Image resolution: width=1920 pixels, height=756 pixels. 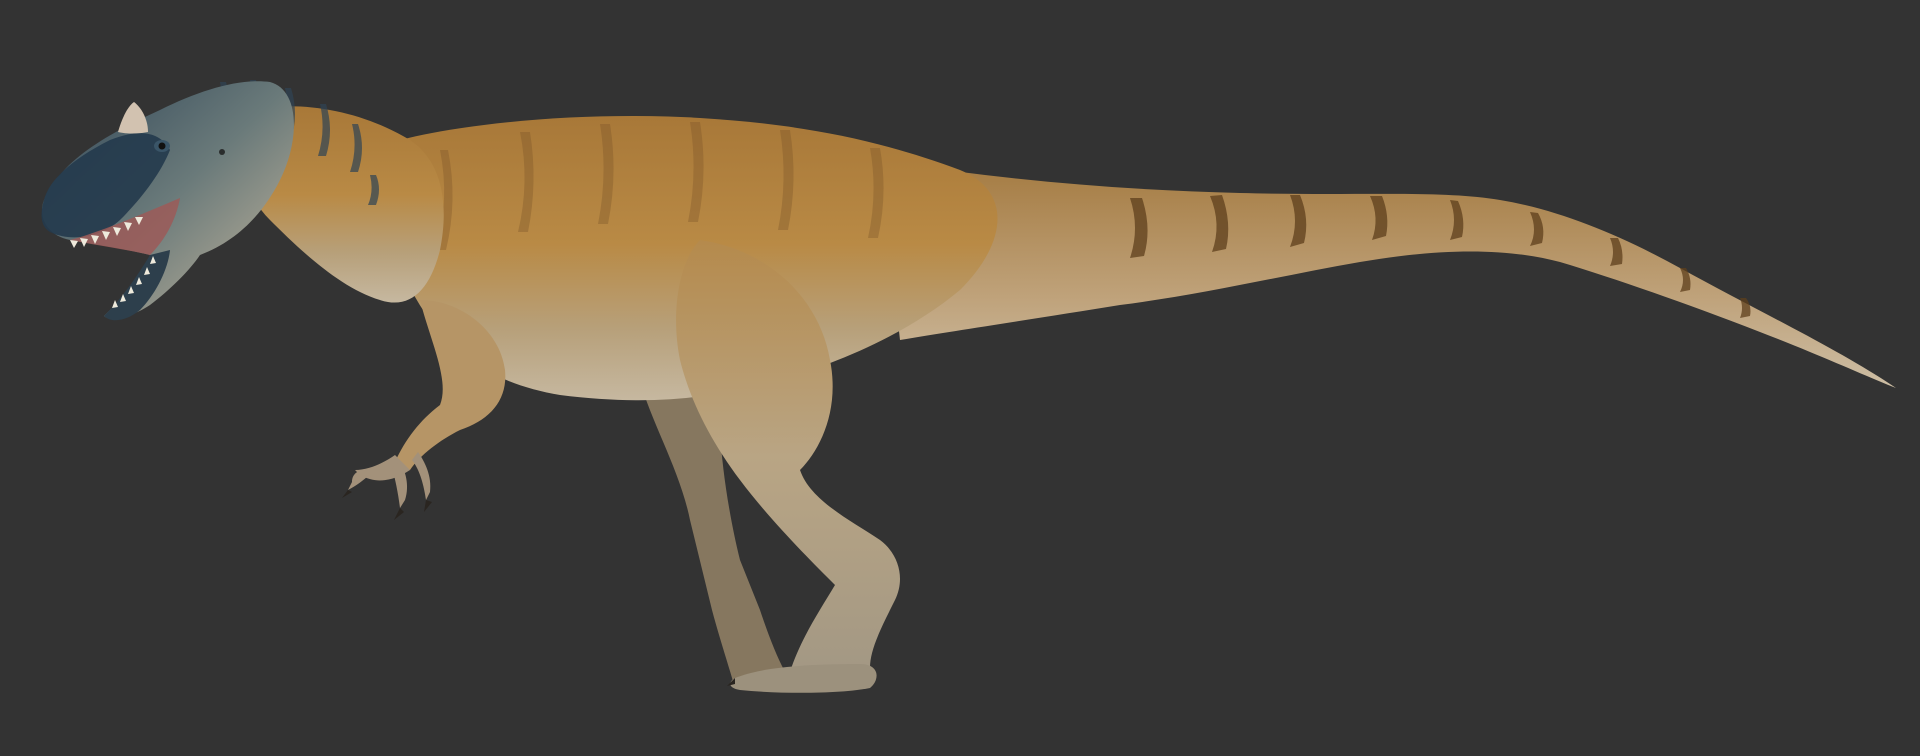 What do you see at coordinates (222, 152) in the screenshot?
I see `ear-opening` at bounding box center [222, 152].